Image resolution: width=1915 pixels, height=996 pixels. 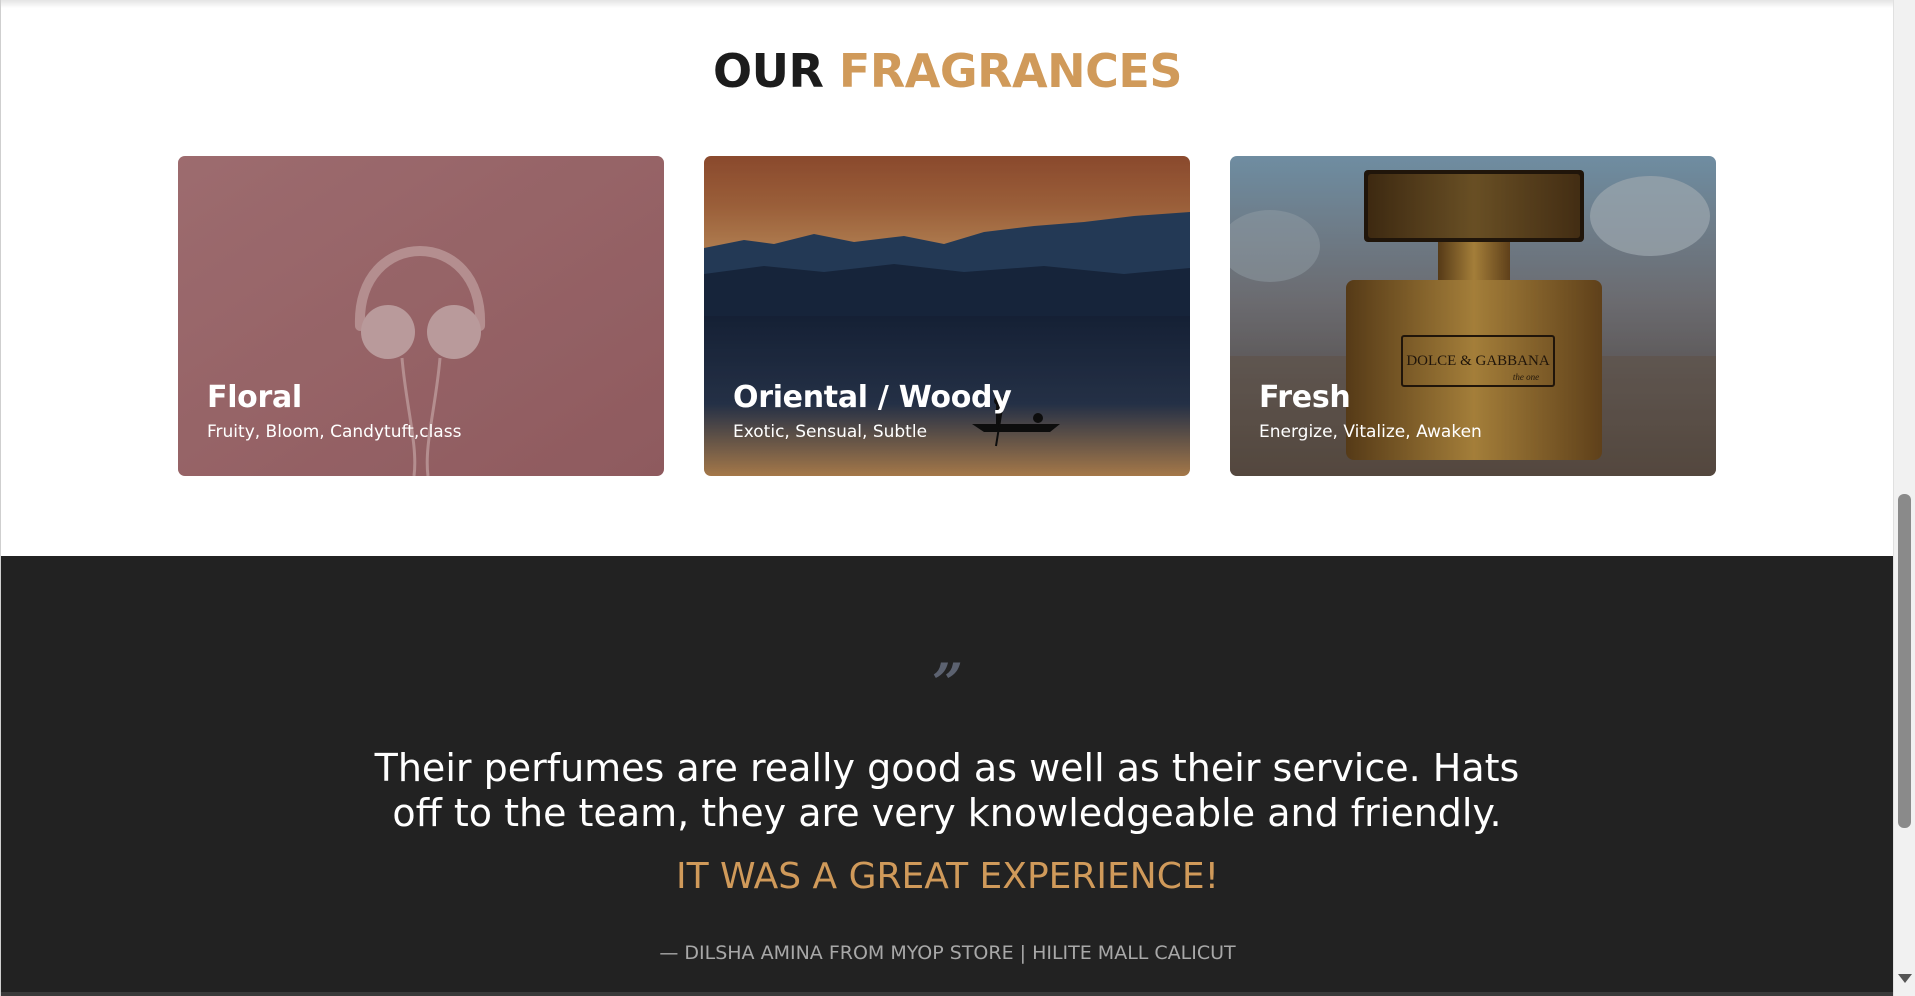 What do you see at coordinates (947, 683) in the screenshot?
I see `quote-icon: ”` at bounding box center [947, 683].